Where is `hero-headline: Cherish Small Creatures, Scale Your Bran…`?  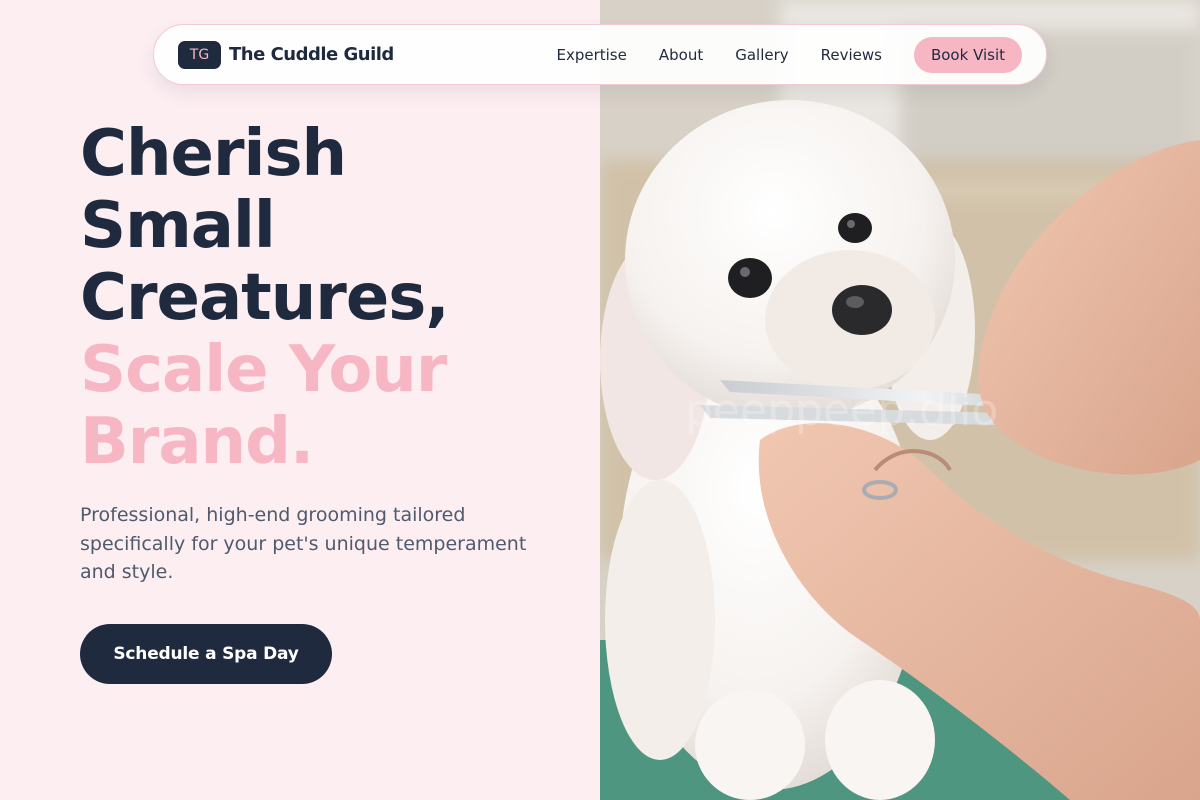 hero-headline: Cherish Small Creatures, Scale Your Bran… is located at coordinates (265, 298).